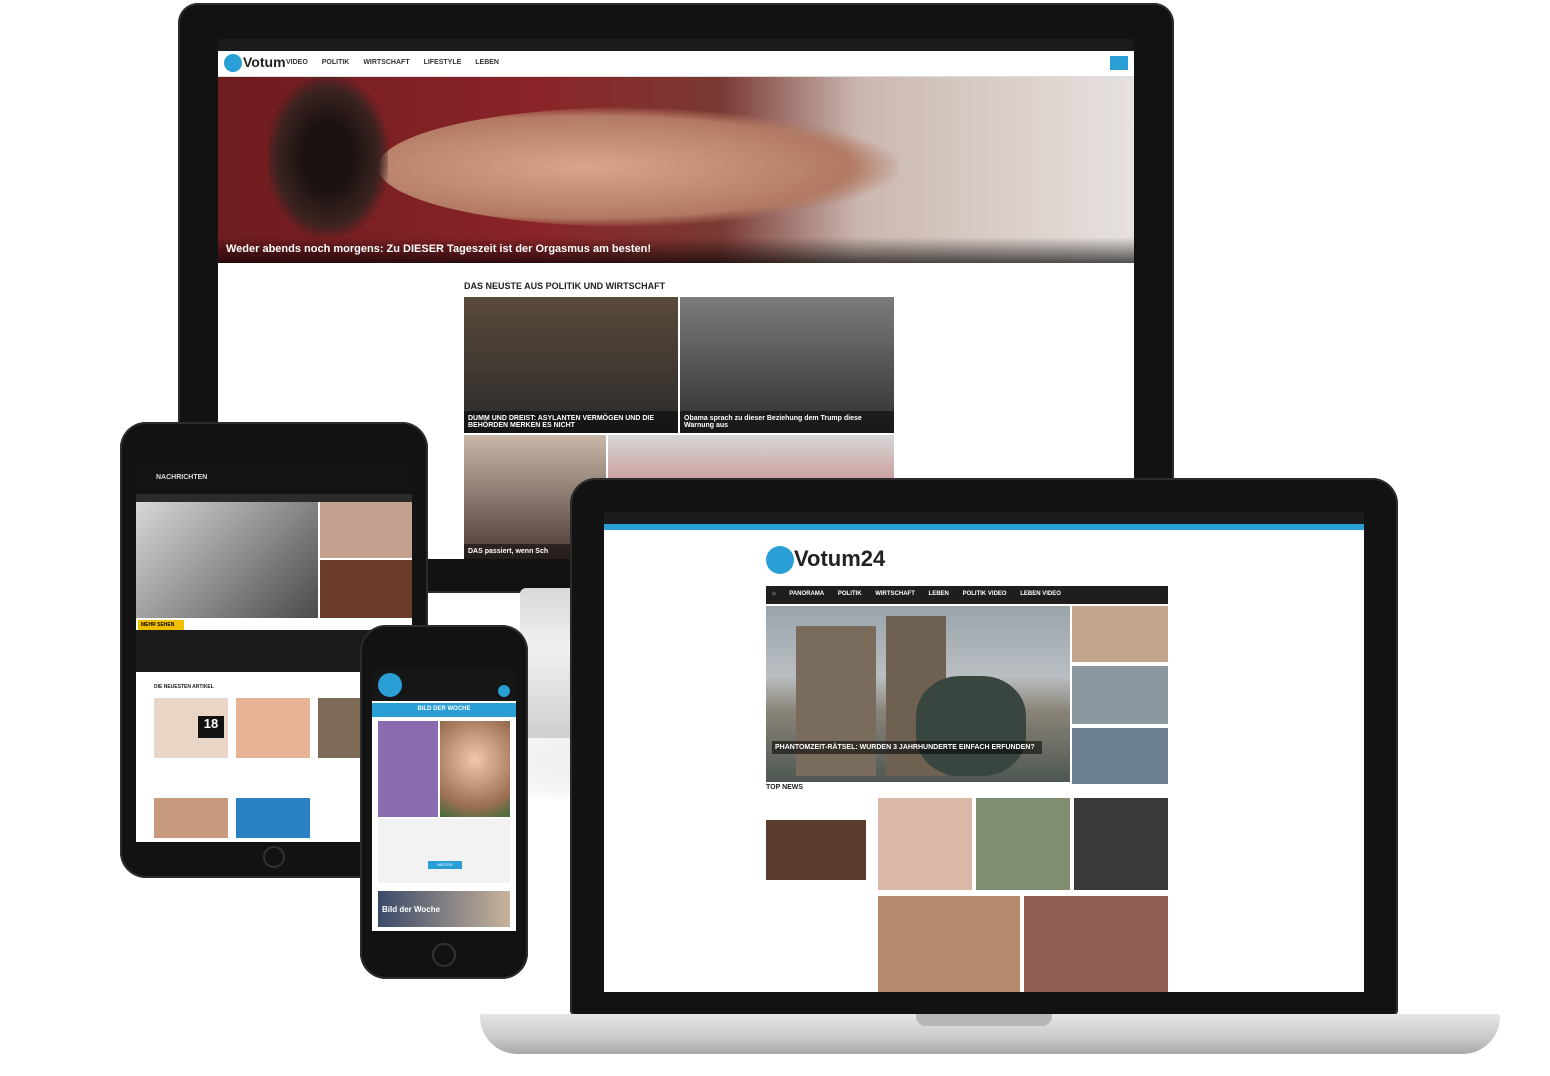  Describe the element at coordinates (984, 527) in the screenshot. I see `accent-bar` at that location.